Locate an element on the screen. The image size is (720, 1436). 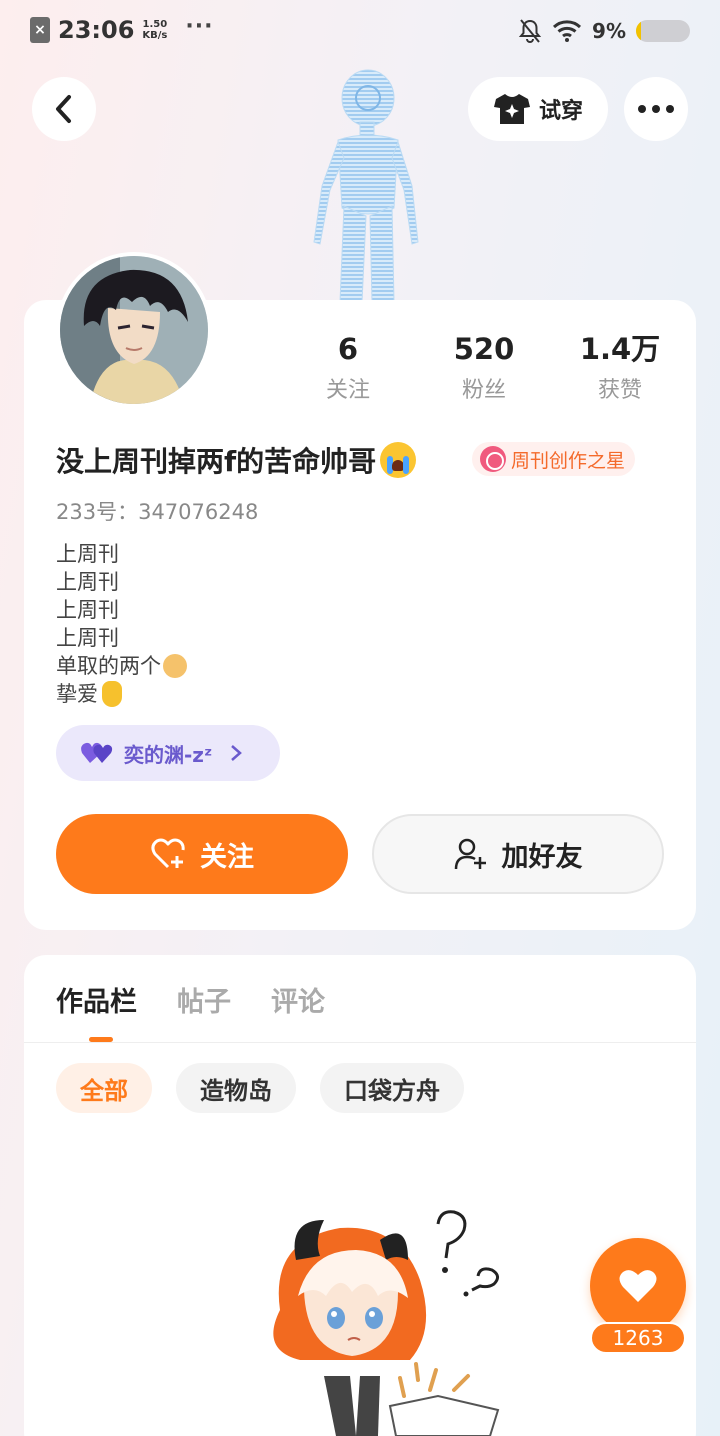
battery-fill is located at coordinates (638, 31).